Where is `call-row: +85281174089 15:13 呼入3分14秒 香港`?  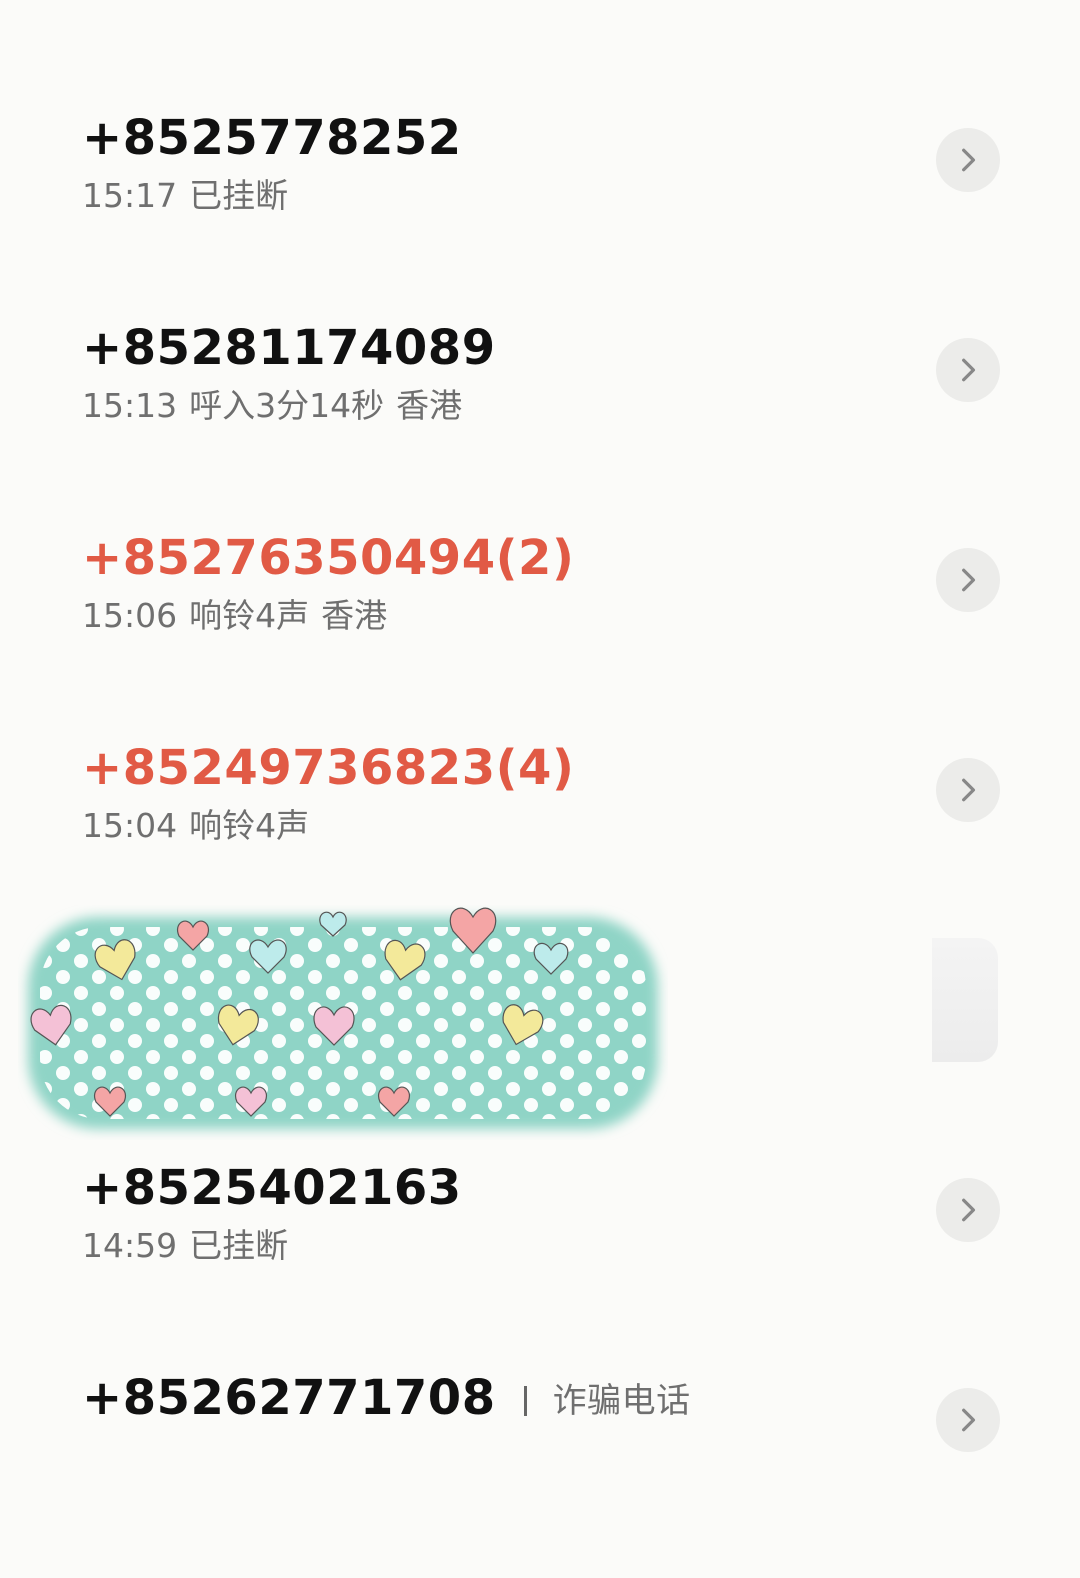
call-row: +85281174089 15:13 呼入3分14秒 香港 is located at coordinates (540, 423).